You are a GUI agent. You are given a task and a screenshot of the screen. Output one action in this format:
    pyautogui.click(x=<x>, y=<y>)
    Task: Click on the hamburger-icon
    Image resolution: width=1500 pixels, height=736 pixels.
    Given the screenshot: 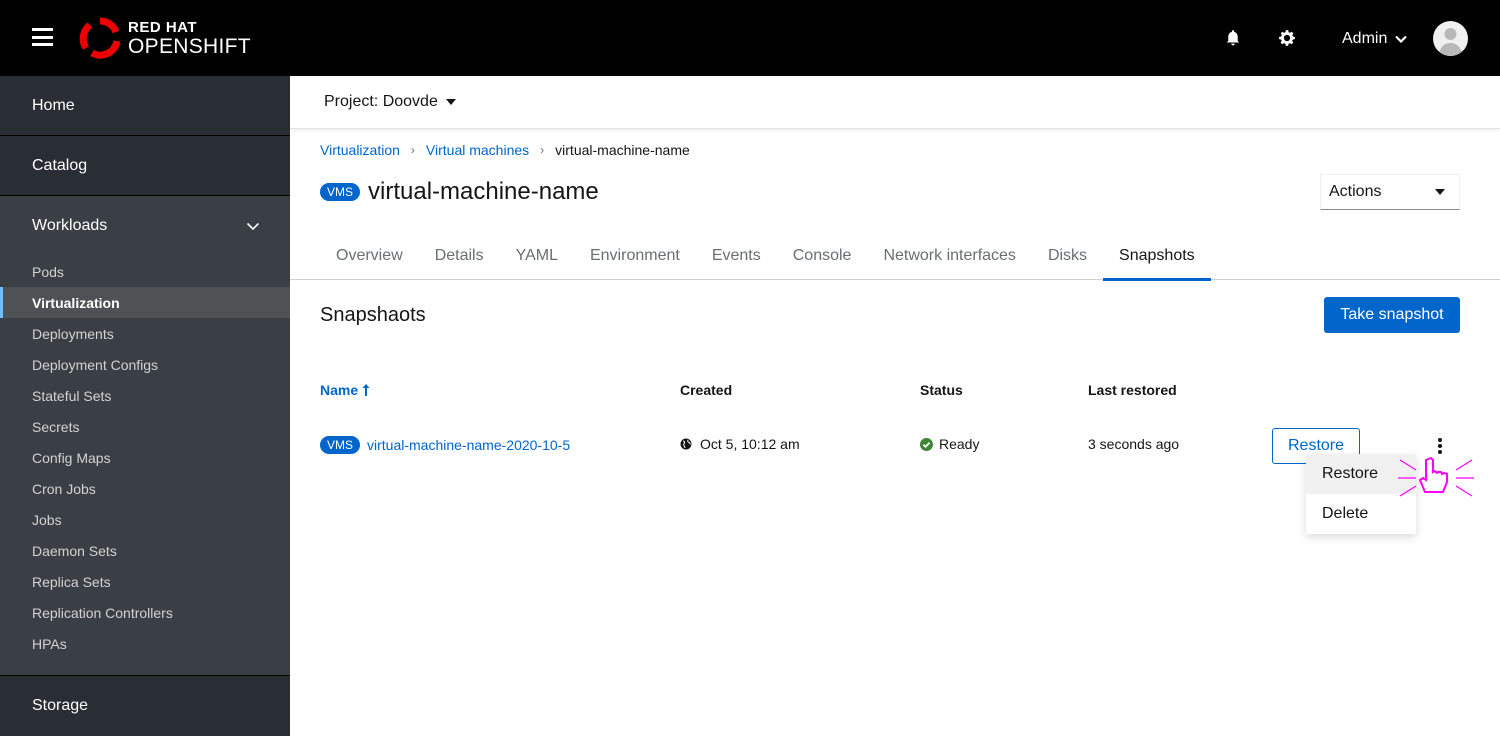 What is the action you would take?
    pyautogui.click(x=42, y=37)
    